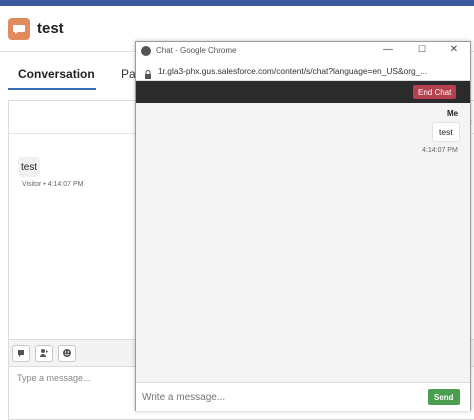  I want to click on chat-message-input, so click(277, 397).